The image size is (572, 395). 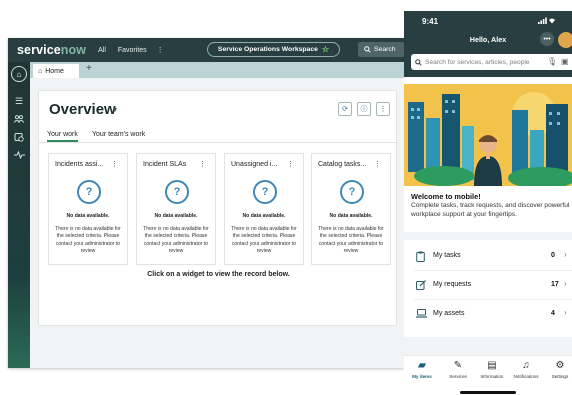 I want to click on servicenow-logo: servicenow, so click(x=51, y=50).